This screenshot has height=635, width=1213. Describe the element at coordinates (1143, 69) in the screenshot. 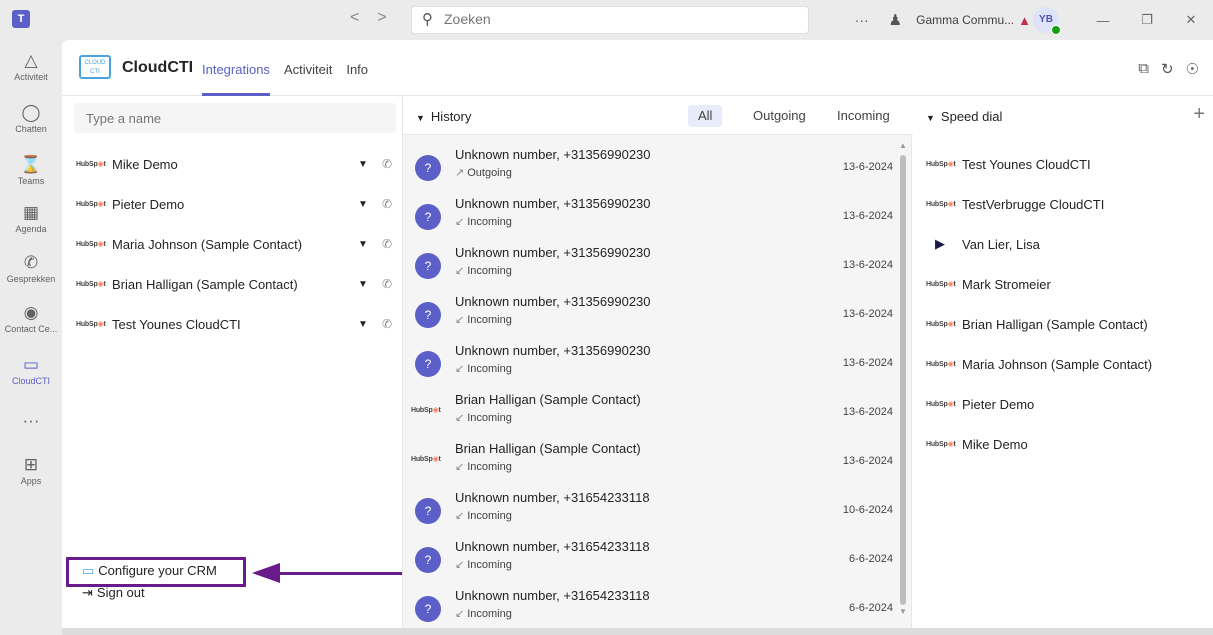

I see `popout-icon: ⧉` at that location.